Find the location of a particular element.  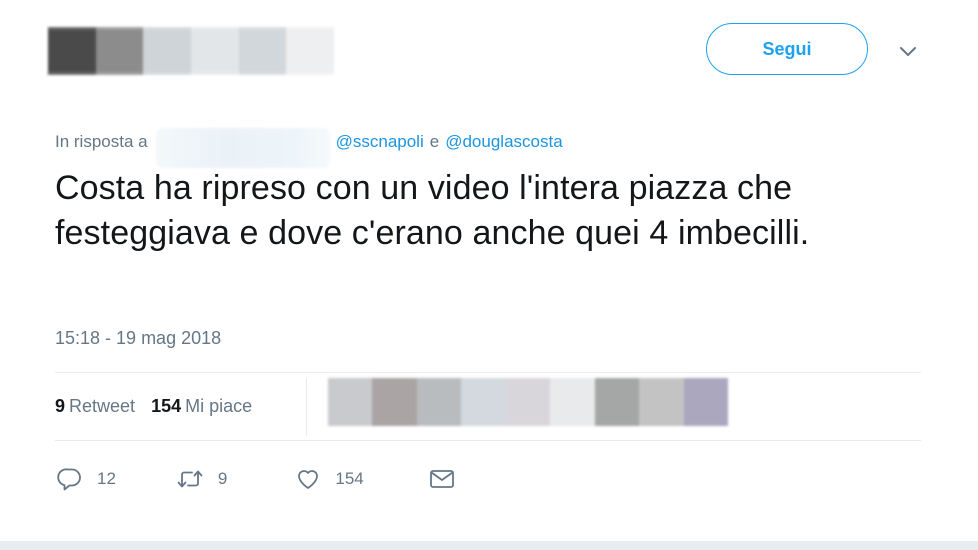

retweet-action: 9 is located at coordinates (201, 479).